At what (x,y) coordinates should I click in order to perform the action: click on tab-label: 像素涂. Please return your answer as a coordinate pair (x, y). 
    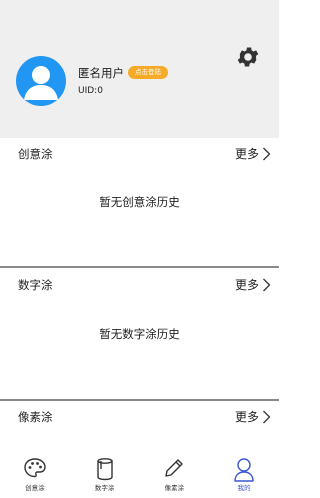
    Looking at the image, I should click on (174, 488).